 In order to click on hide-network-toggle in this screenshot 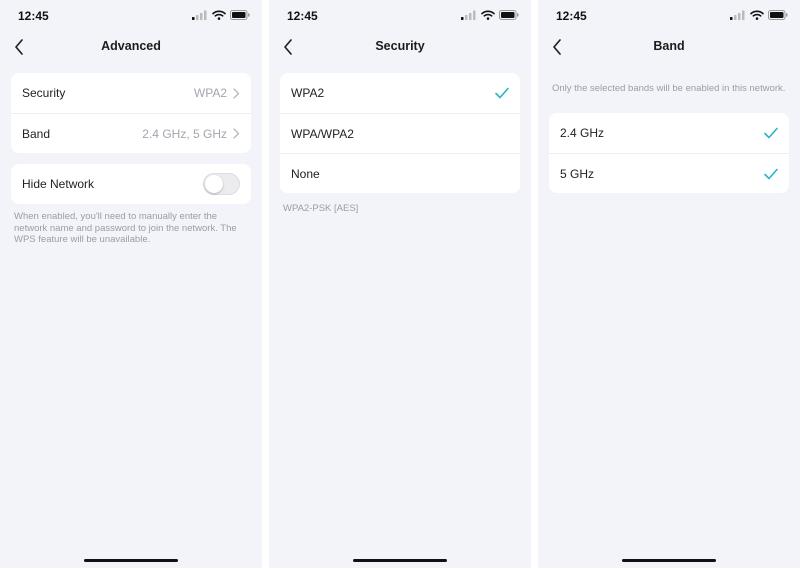, I will do `click(221, 184)`.